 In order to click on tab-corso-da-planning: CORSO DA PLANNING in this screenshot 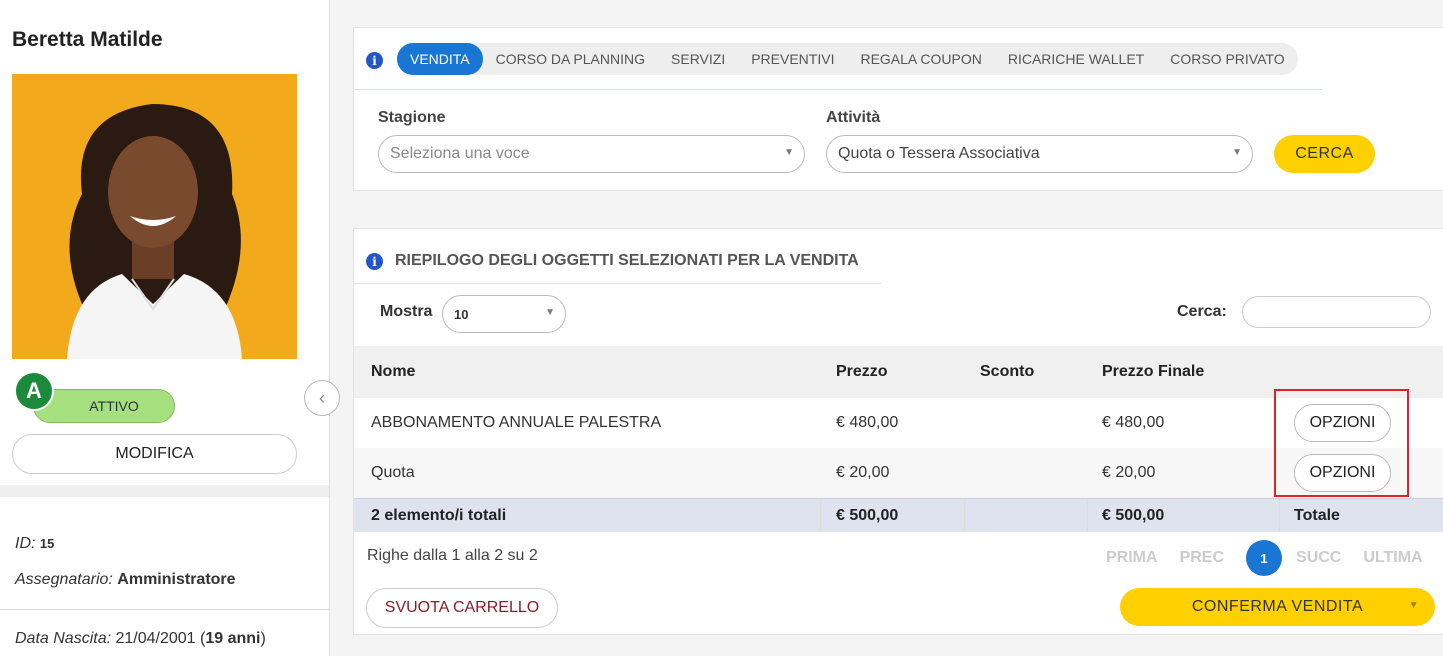, I will do `click(570, 59)`.